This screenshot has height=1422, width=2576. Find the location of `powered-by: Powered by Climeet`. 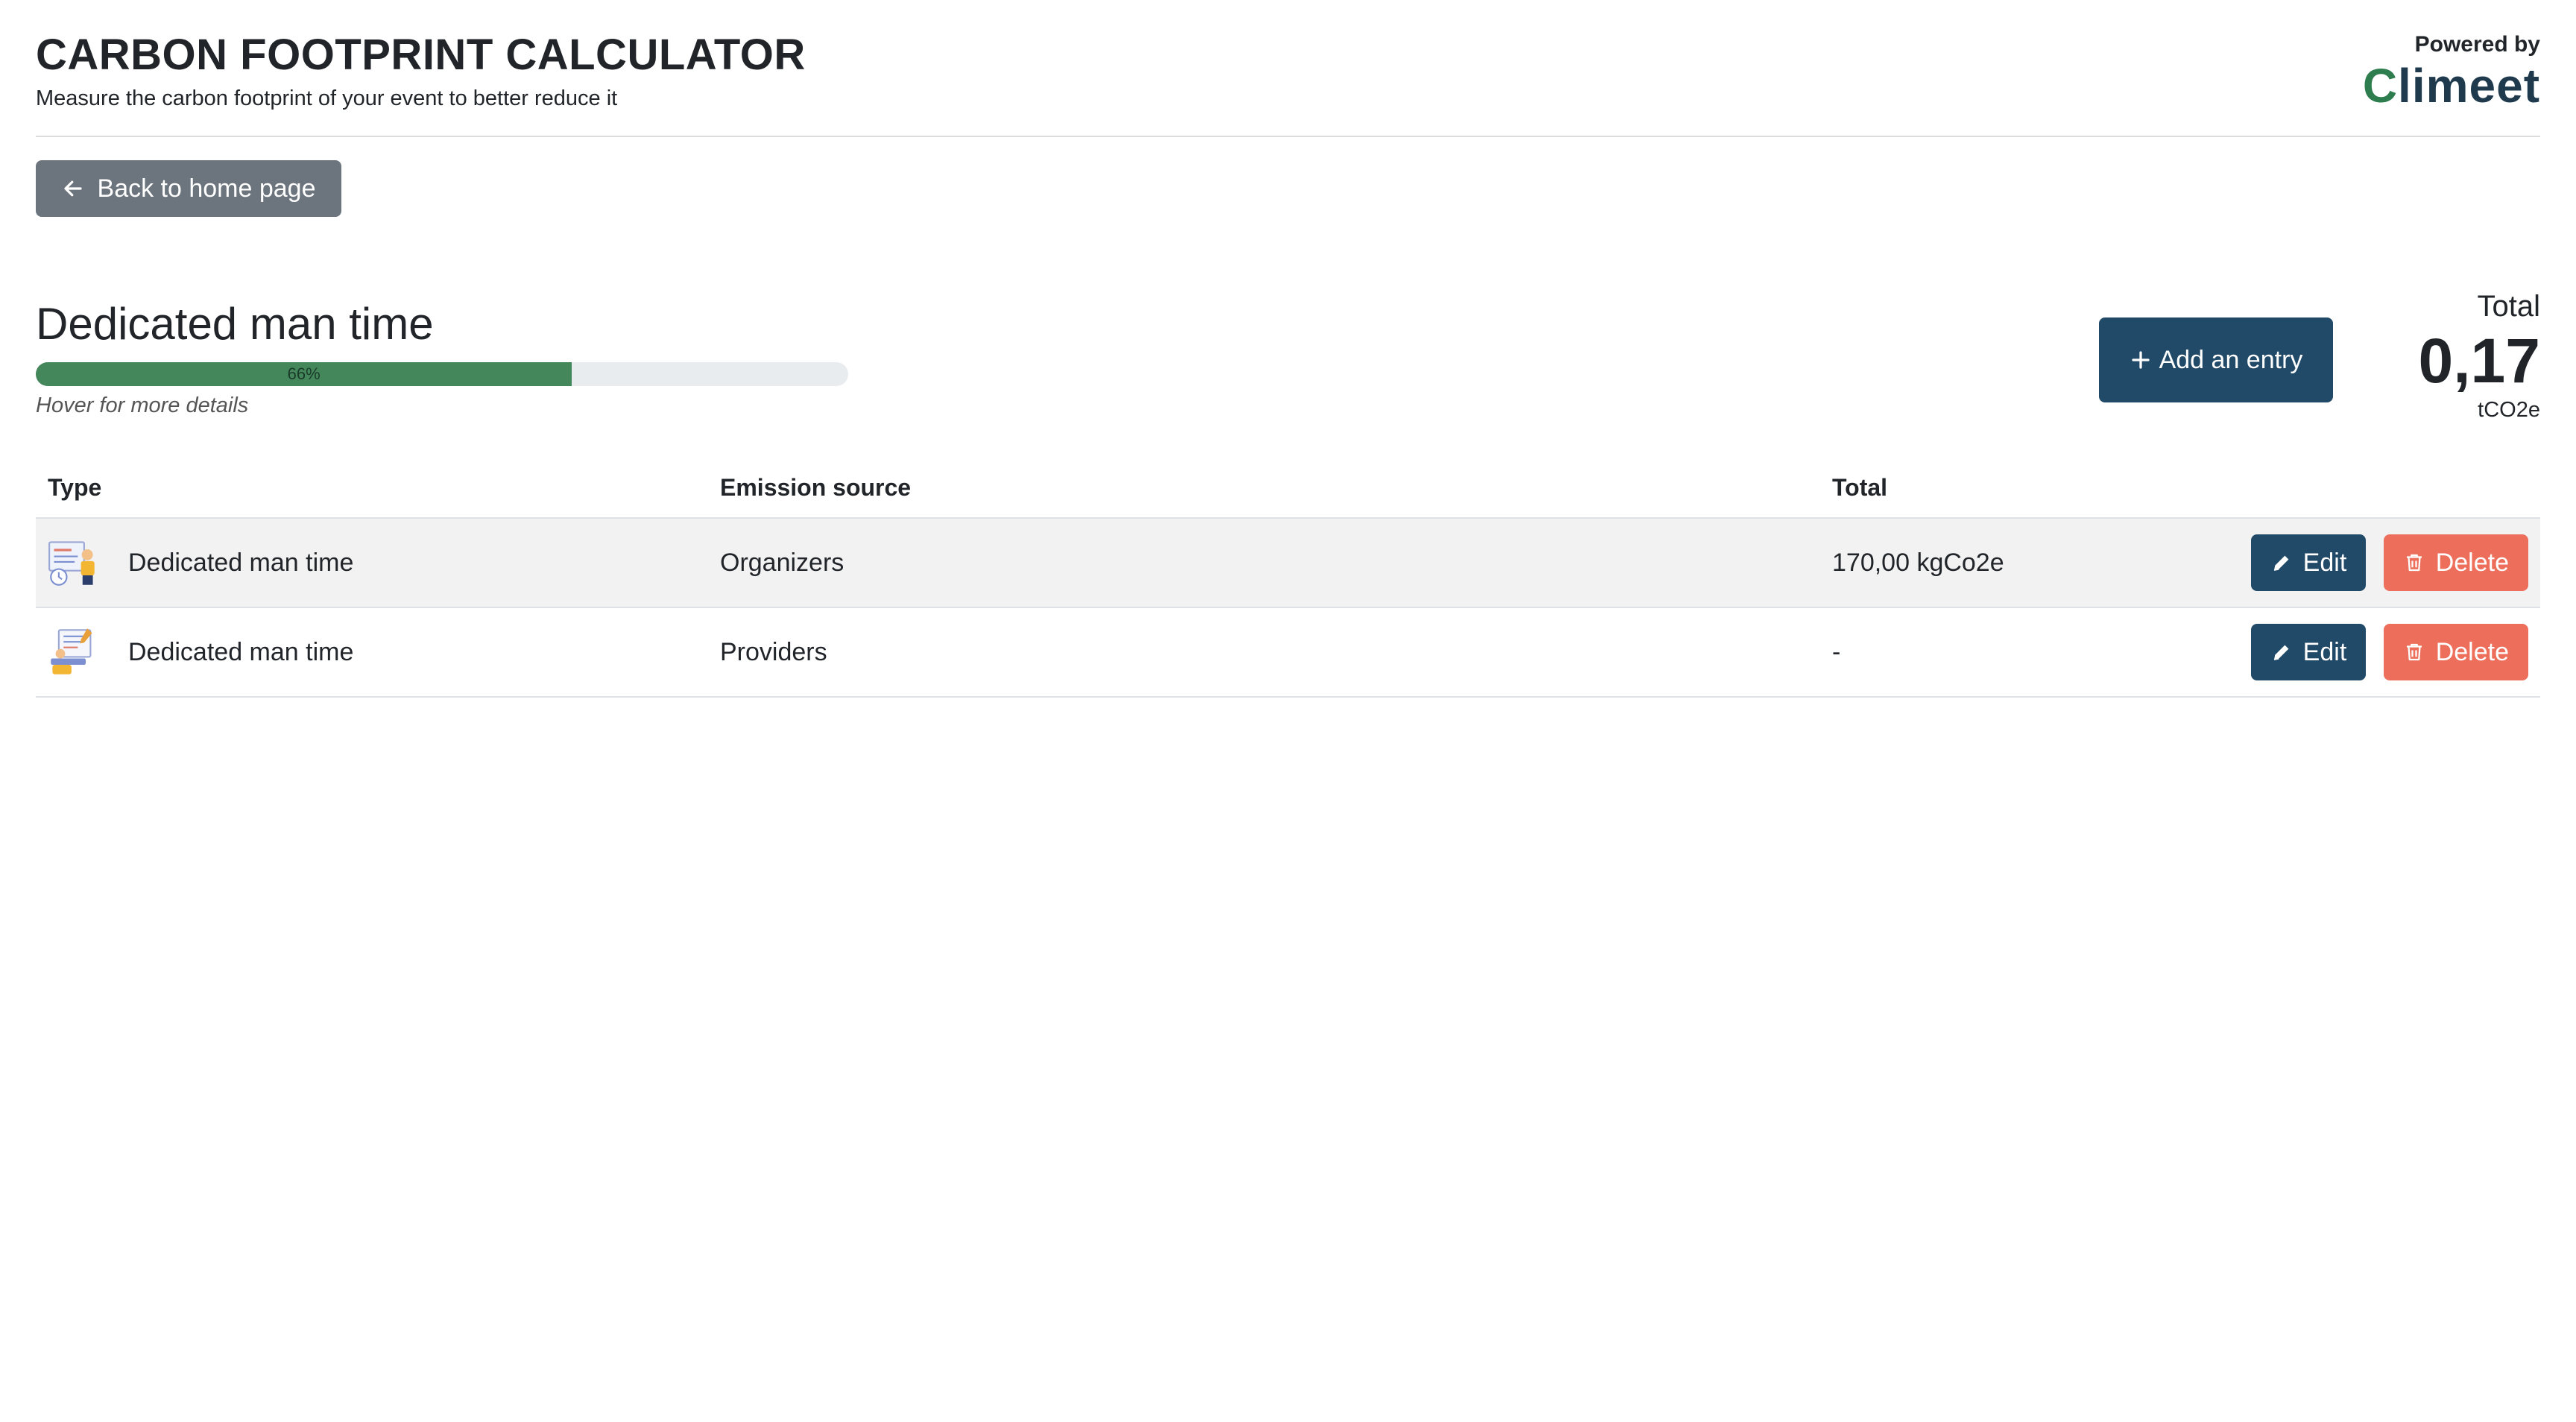

powered-by: Powered by Climeet is located at coordinates (2452, 71).